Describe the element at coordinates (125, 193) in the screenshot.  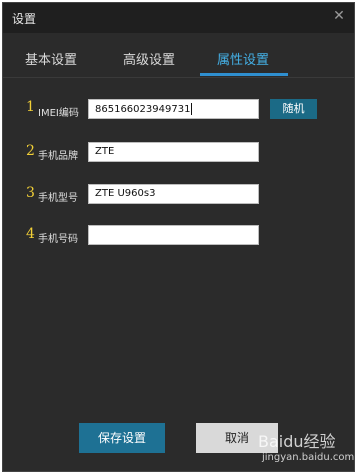
I see `model-value: ZTE U960s3` at that location.